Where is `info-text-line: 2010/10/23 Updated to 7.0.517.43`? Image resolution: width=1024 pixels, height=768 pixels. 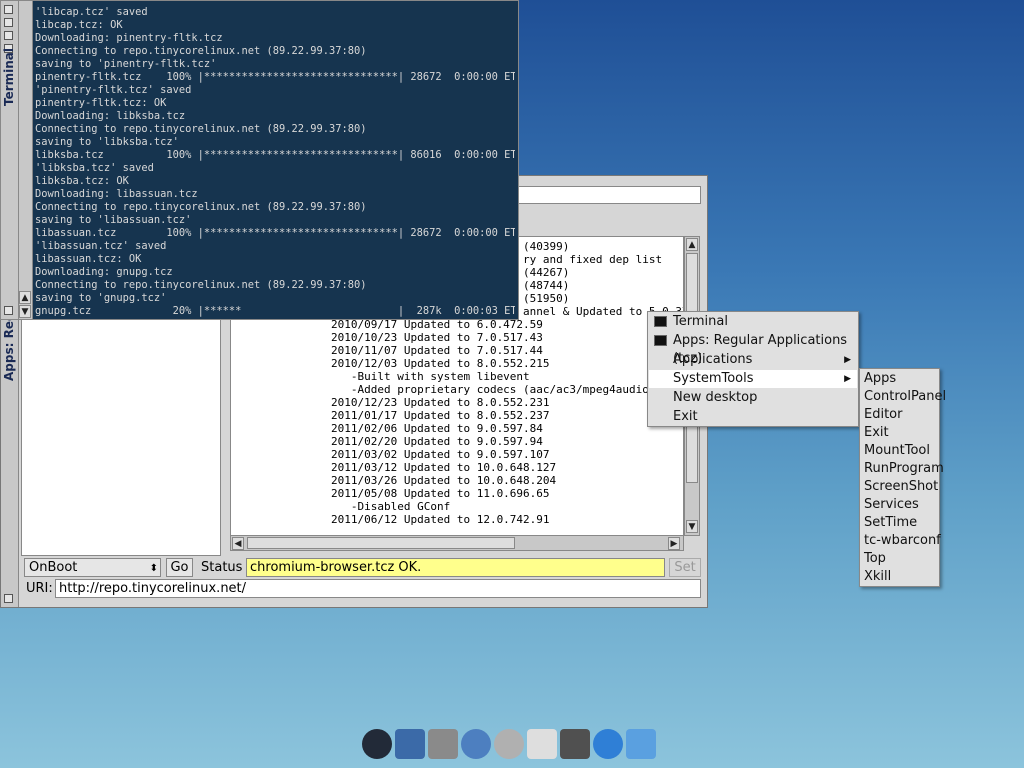
info-text-line: 2010/10/23 Updated to 7.0.517.43 is located at coordinates (437, 337).